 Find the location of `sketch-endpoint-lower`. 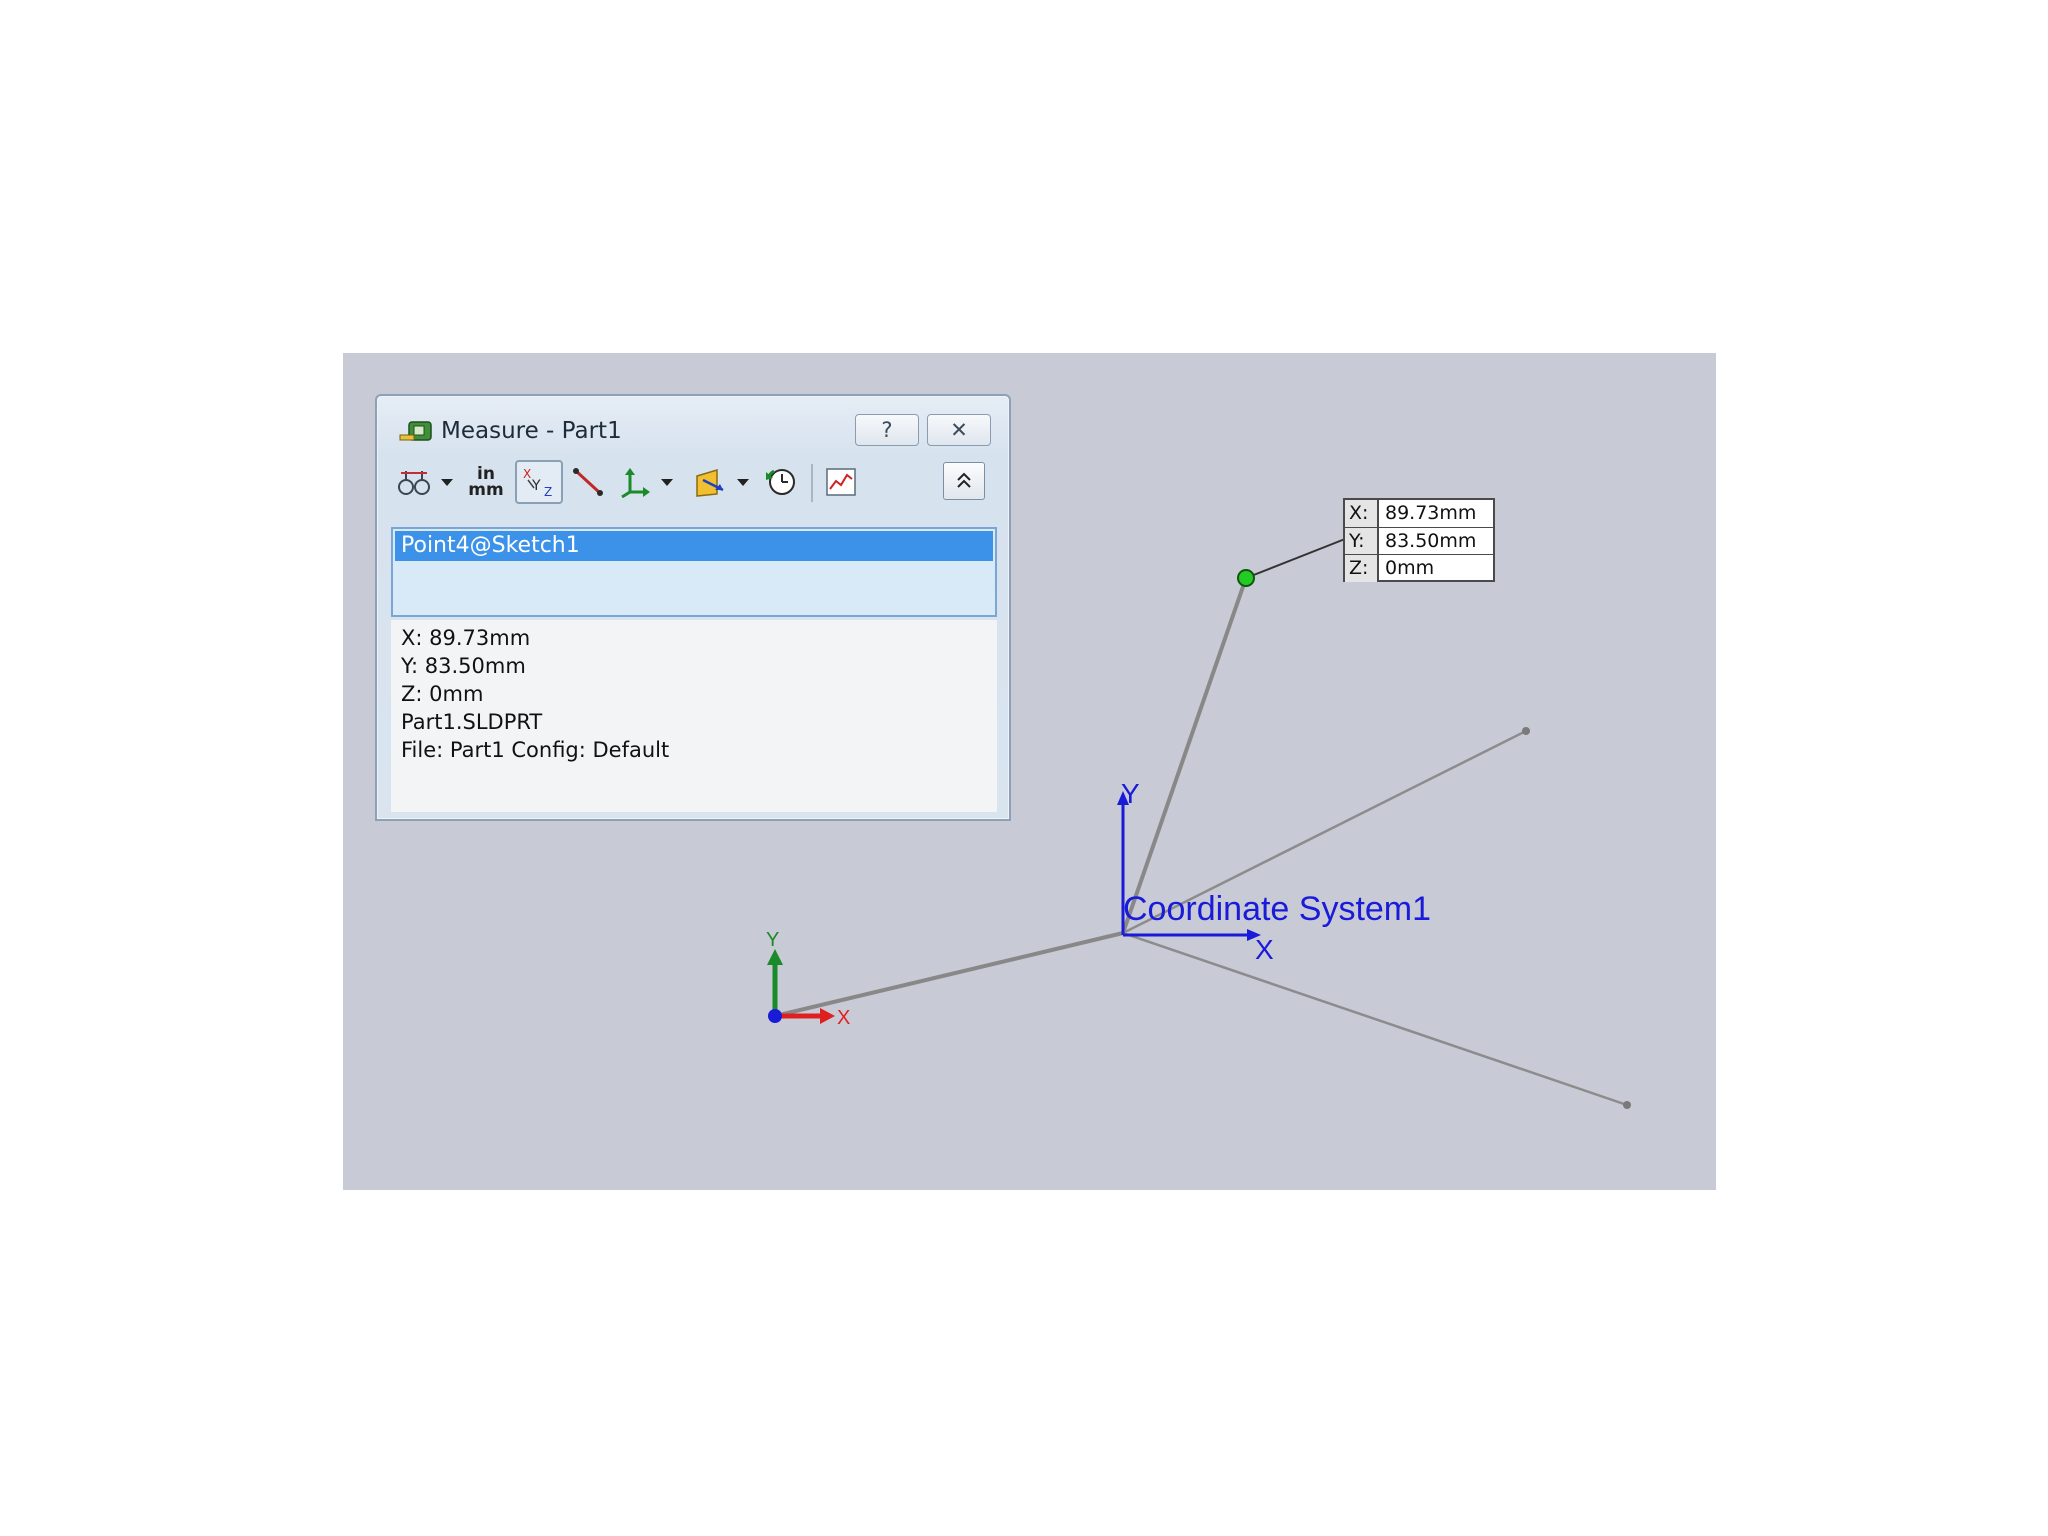

sketch-endpoint-lower is located at coordinates (1627, 1105).